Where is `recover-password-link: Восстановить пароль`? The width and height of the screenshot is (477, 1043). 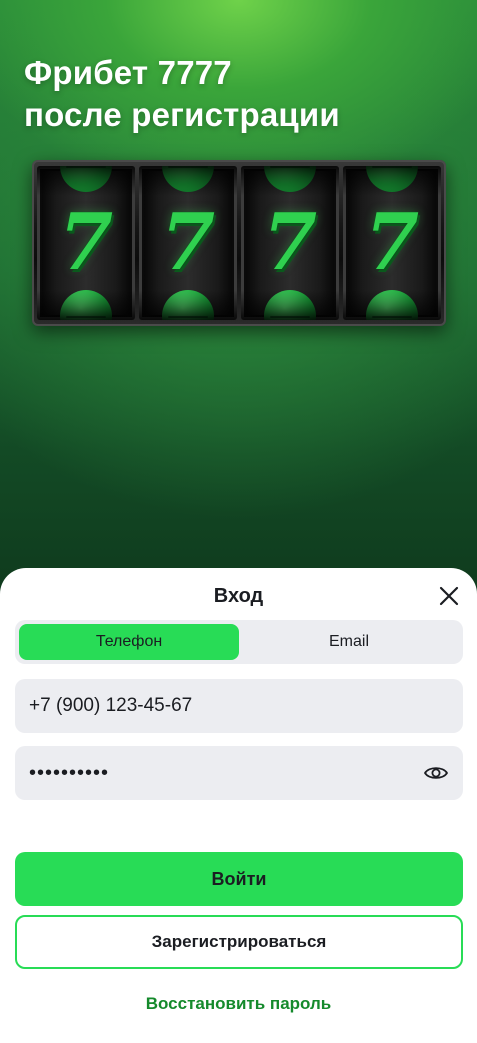
recover-password-link: Восстановить пароль is located at coordinates (238, 1004).